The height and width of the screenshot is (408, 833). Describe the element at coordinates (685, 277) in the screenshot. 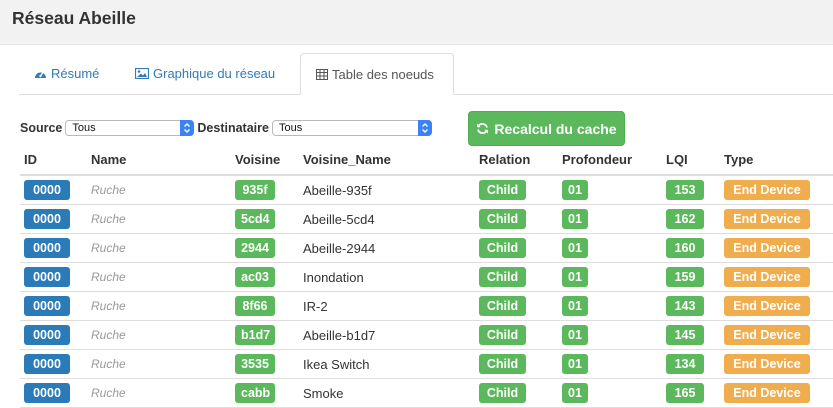

I see `lqi-badge: 159` at that location.